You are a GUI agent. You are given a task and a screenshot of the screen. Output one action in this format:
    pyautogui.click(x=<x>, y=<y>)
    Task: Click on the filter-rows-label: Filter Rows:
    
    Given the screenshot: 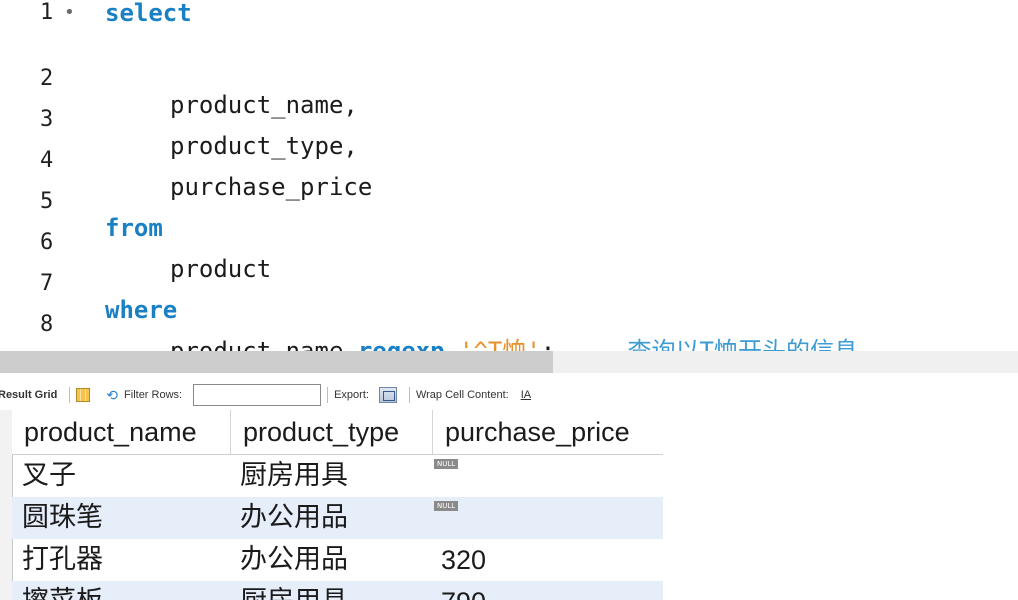 What is the action you would take?
    pyautogui.click(x=153, y=395)
    